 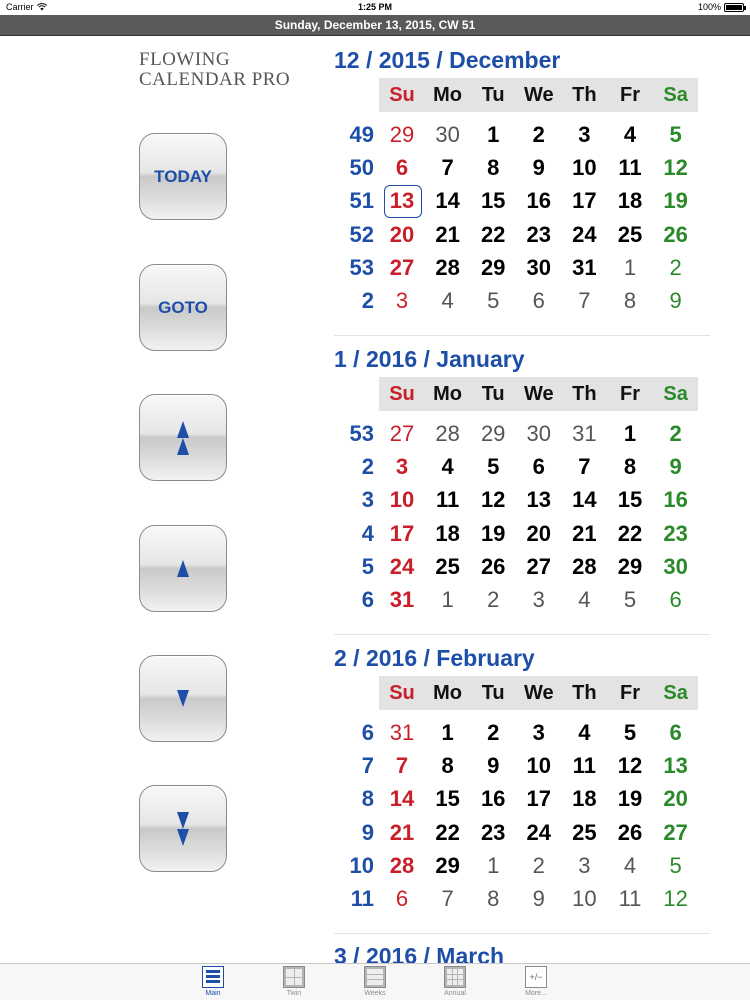 I want to click on tab-weeks: Weeks, so click(x=375, y=981).